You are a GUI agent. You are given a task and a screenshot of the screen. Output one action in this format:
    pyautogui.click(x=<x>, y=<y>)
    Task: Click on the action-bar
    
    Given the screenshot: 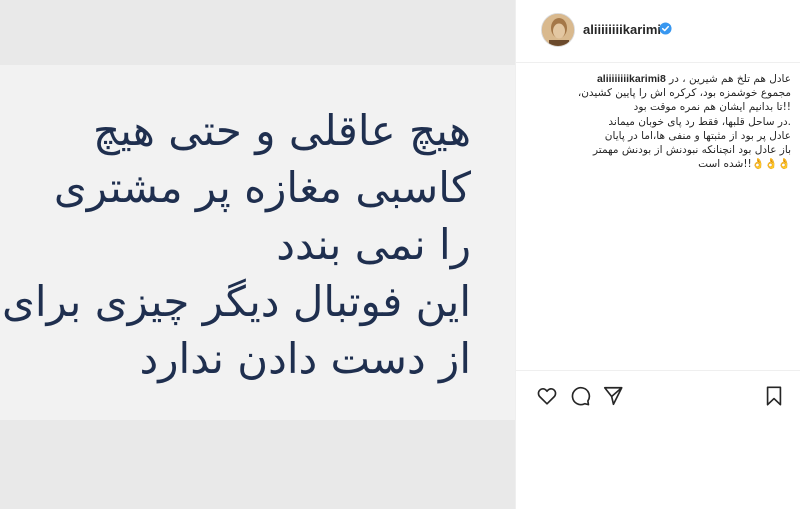 What is the action you would take?
    pyautogui.click(x=658, y=395)
    